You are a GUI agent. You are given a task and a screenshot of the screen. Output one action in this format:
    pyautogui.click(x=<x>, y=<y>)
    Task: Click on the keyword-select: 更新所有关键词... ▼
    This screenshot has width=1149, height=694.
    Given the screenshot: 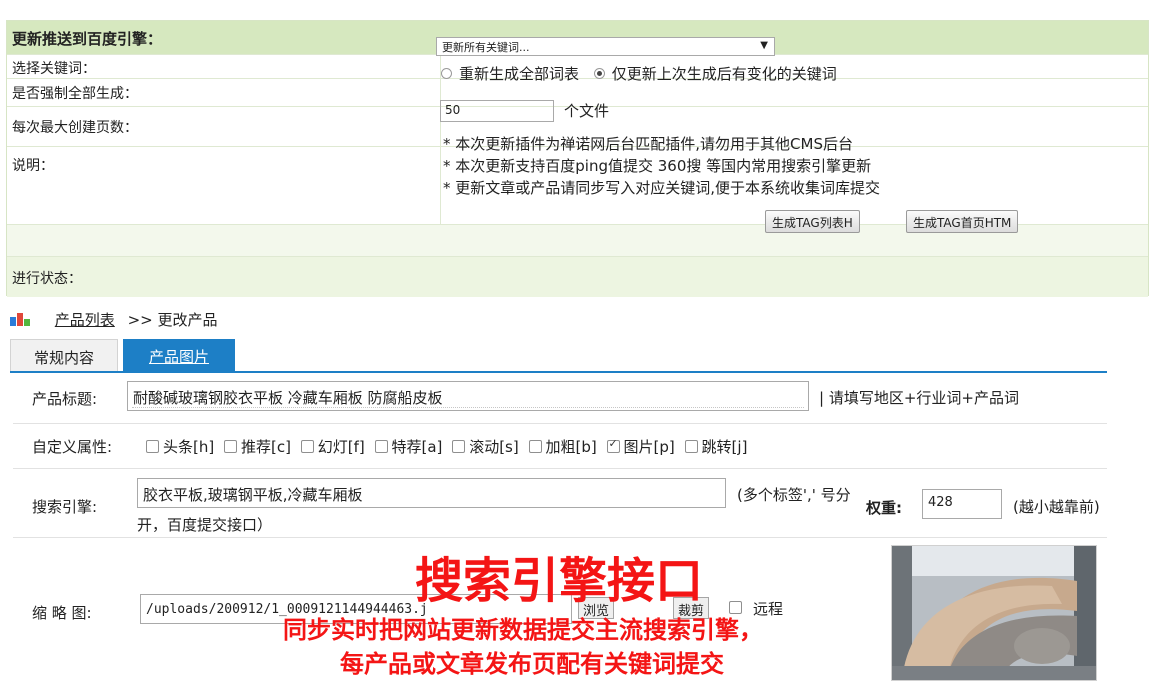 What is the action you would take?
    pyautogui.click(x=605, y=46)
    